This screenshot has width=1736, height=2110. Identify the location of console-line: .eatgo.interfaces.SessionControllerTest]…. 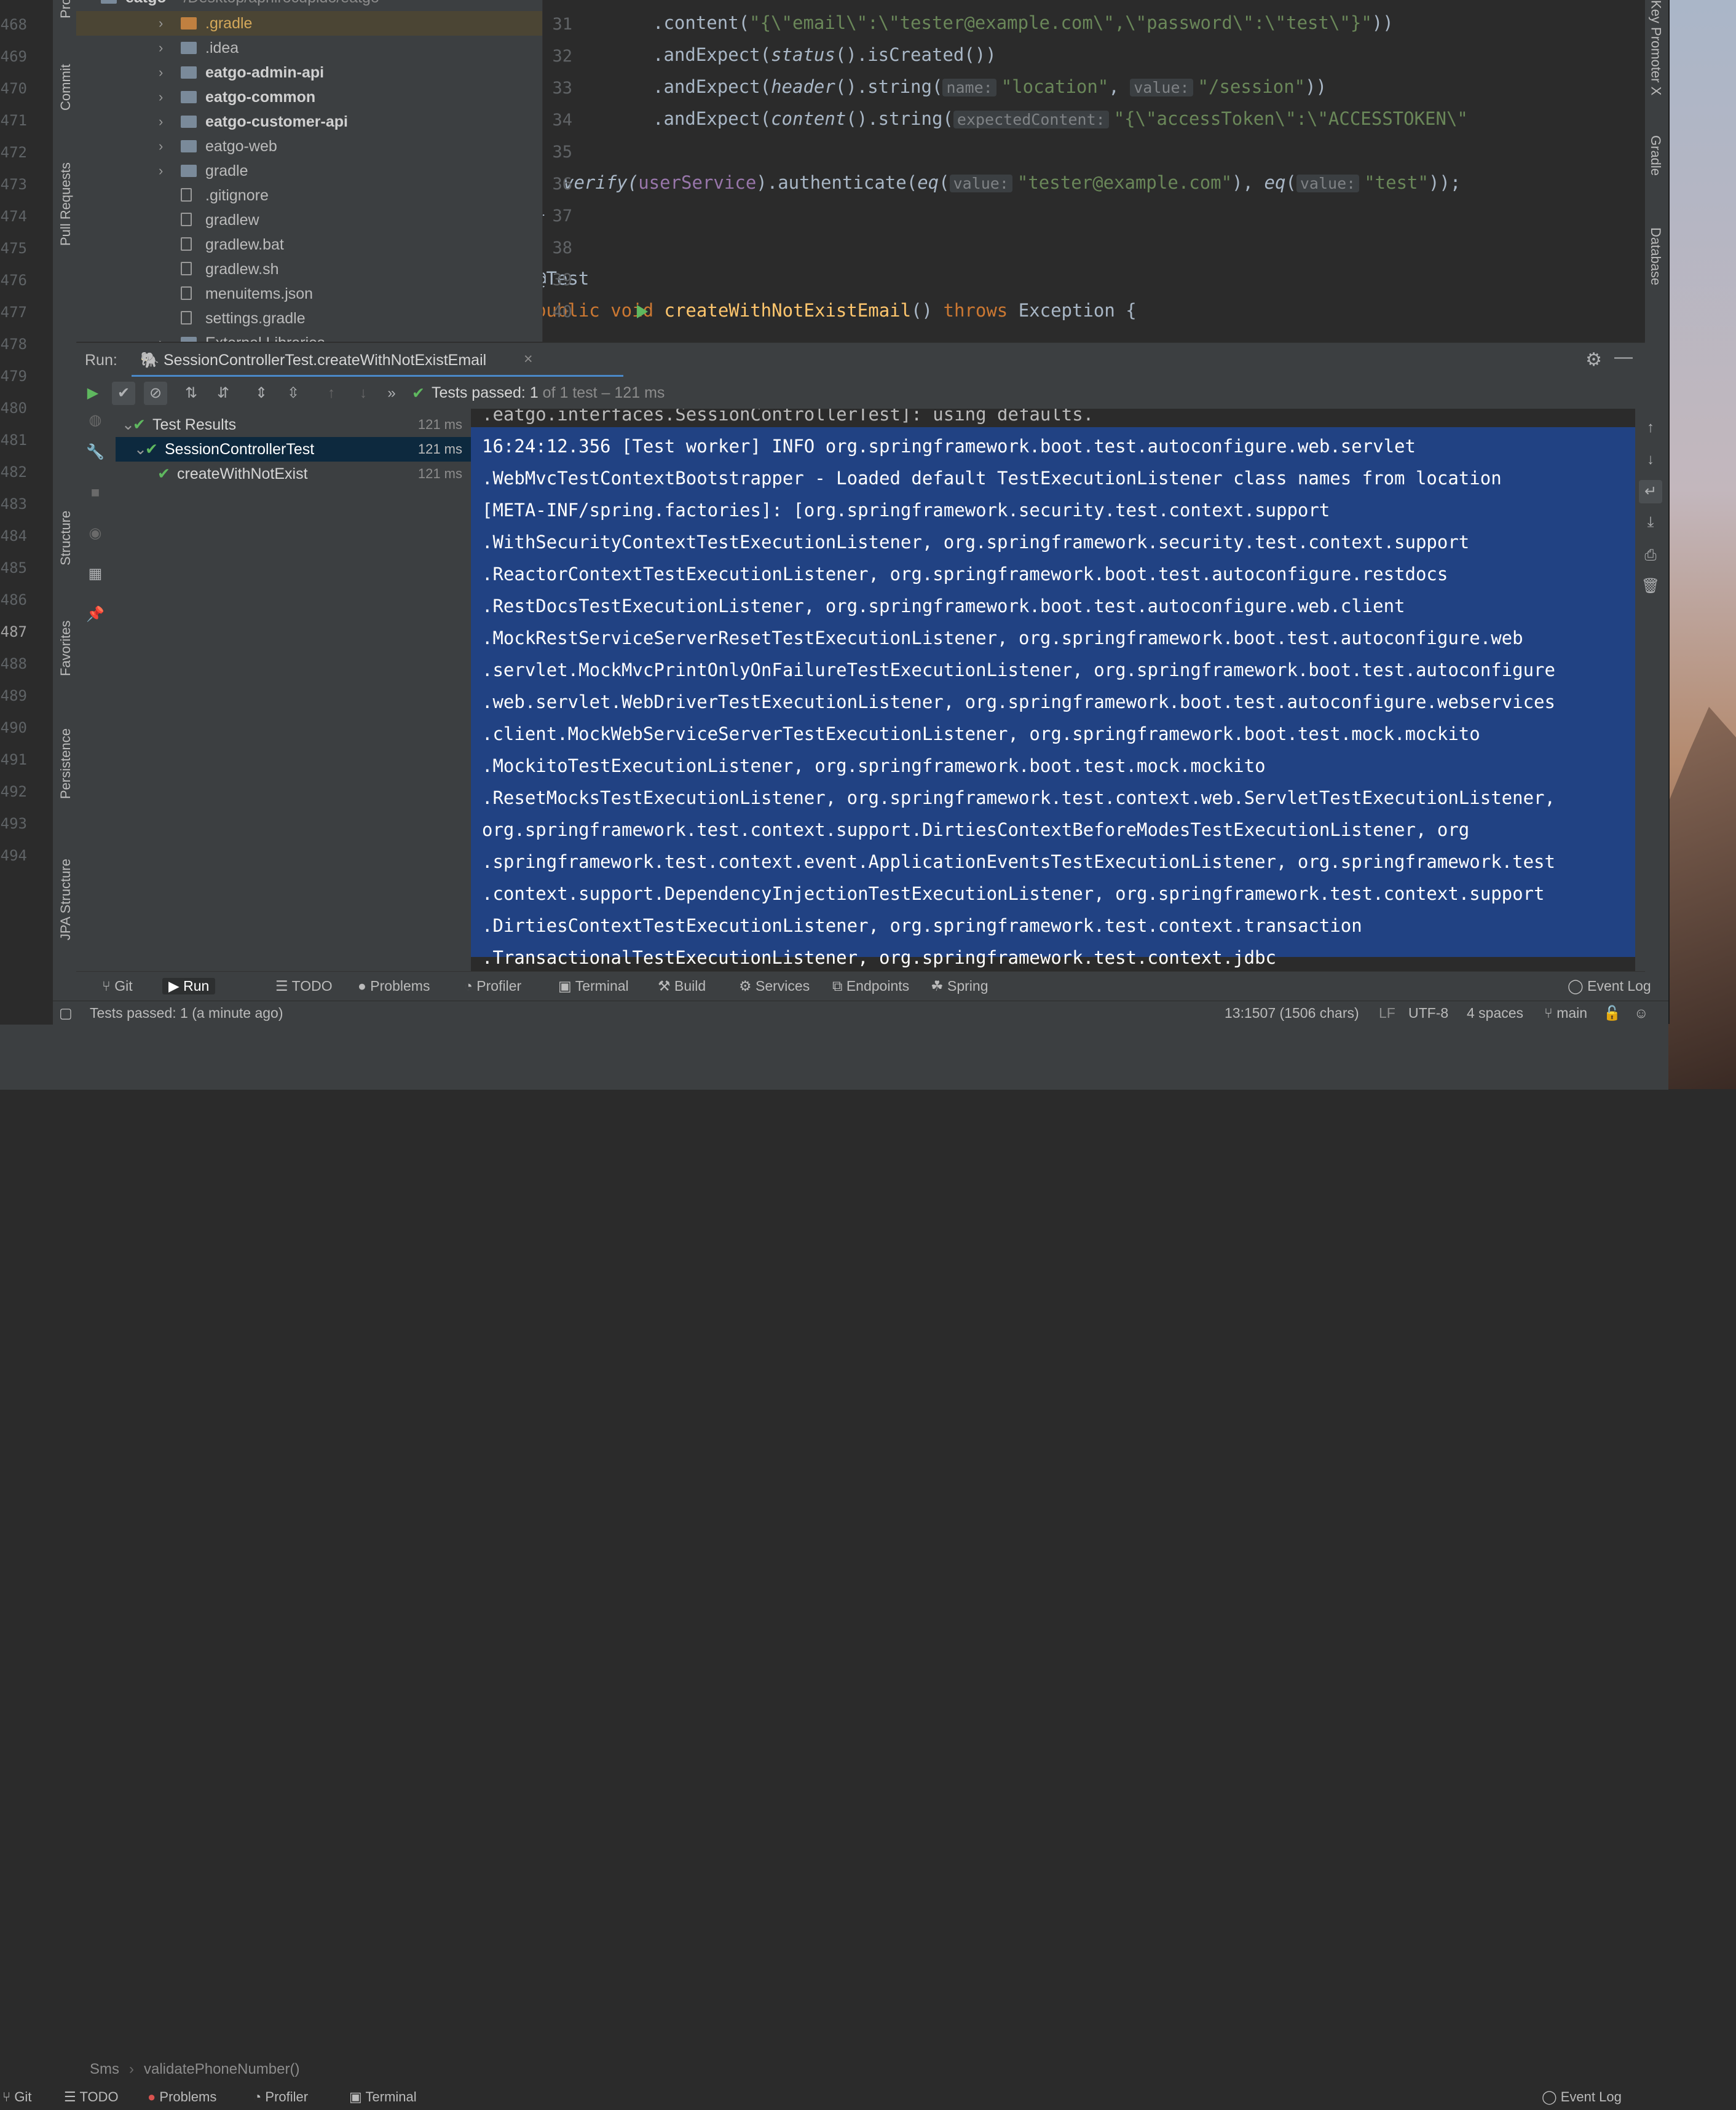
(788, 417).